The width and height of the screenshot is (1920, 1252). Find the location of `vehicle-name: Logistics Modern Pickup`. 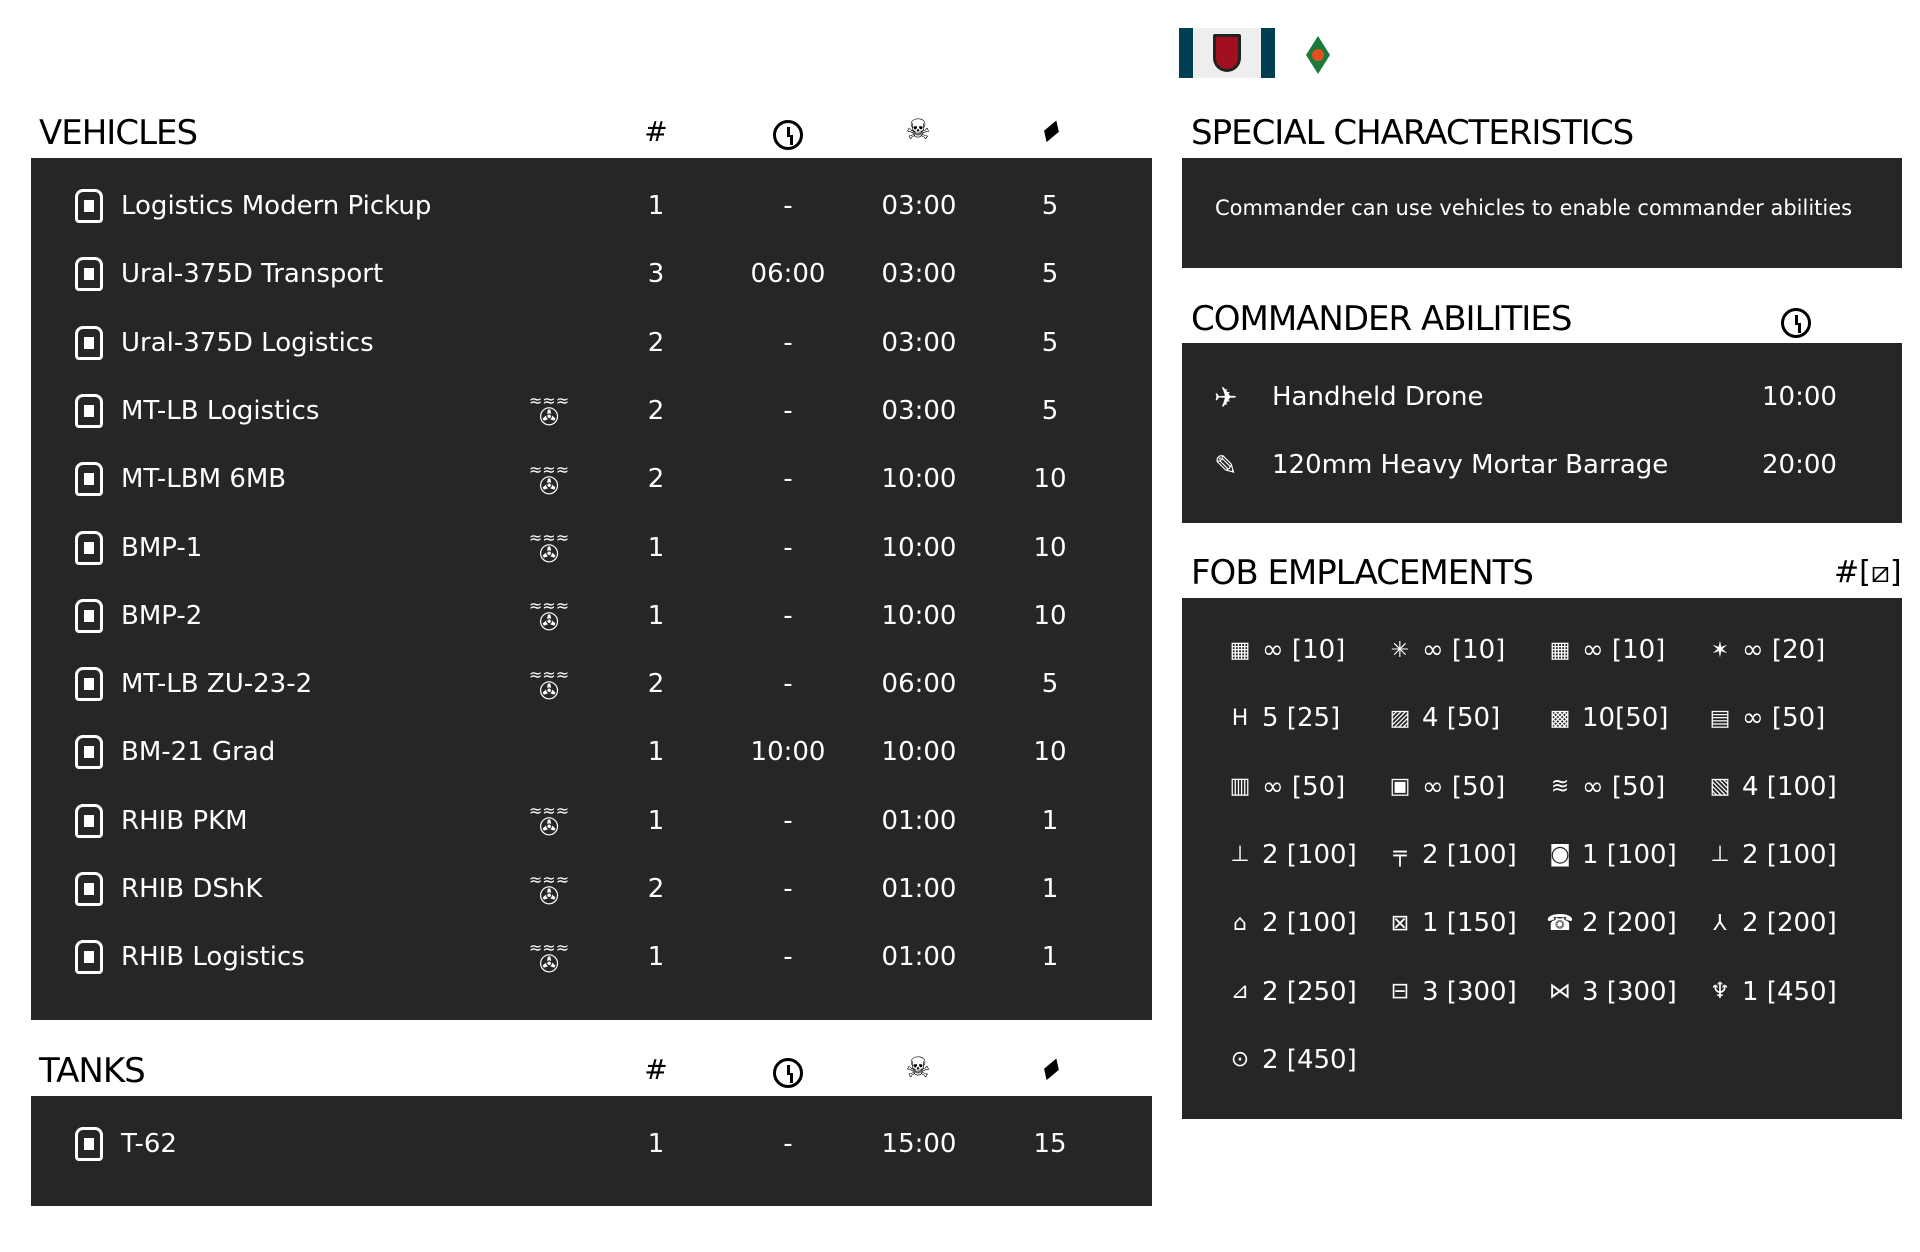

vehicle-name: Logistics Modern Pickup is located at coordinates (276, 206).